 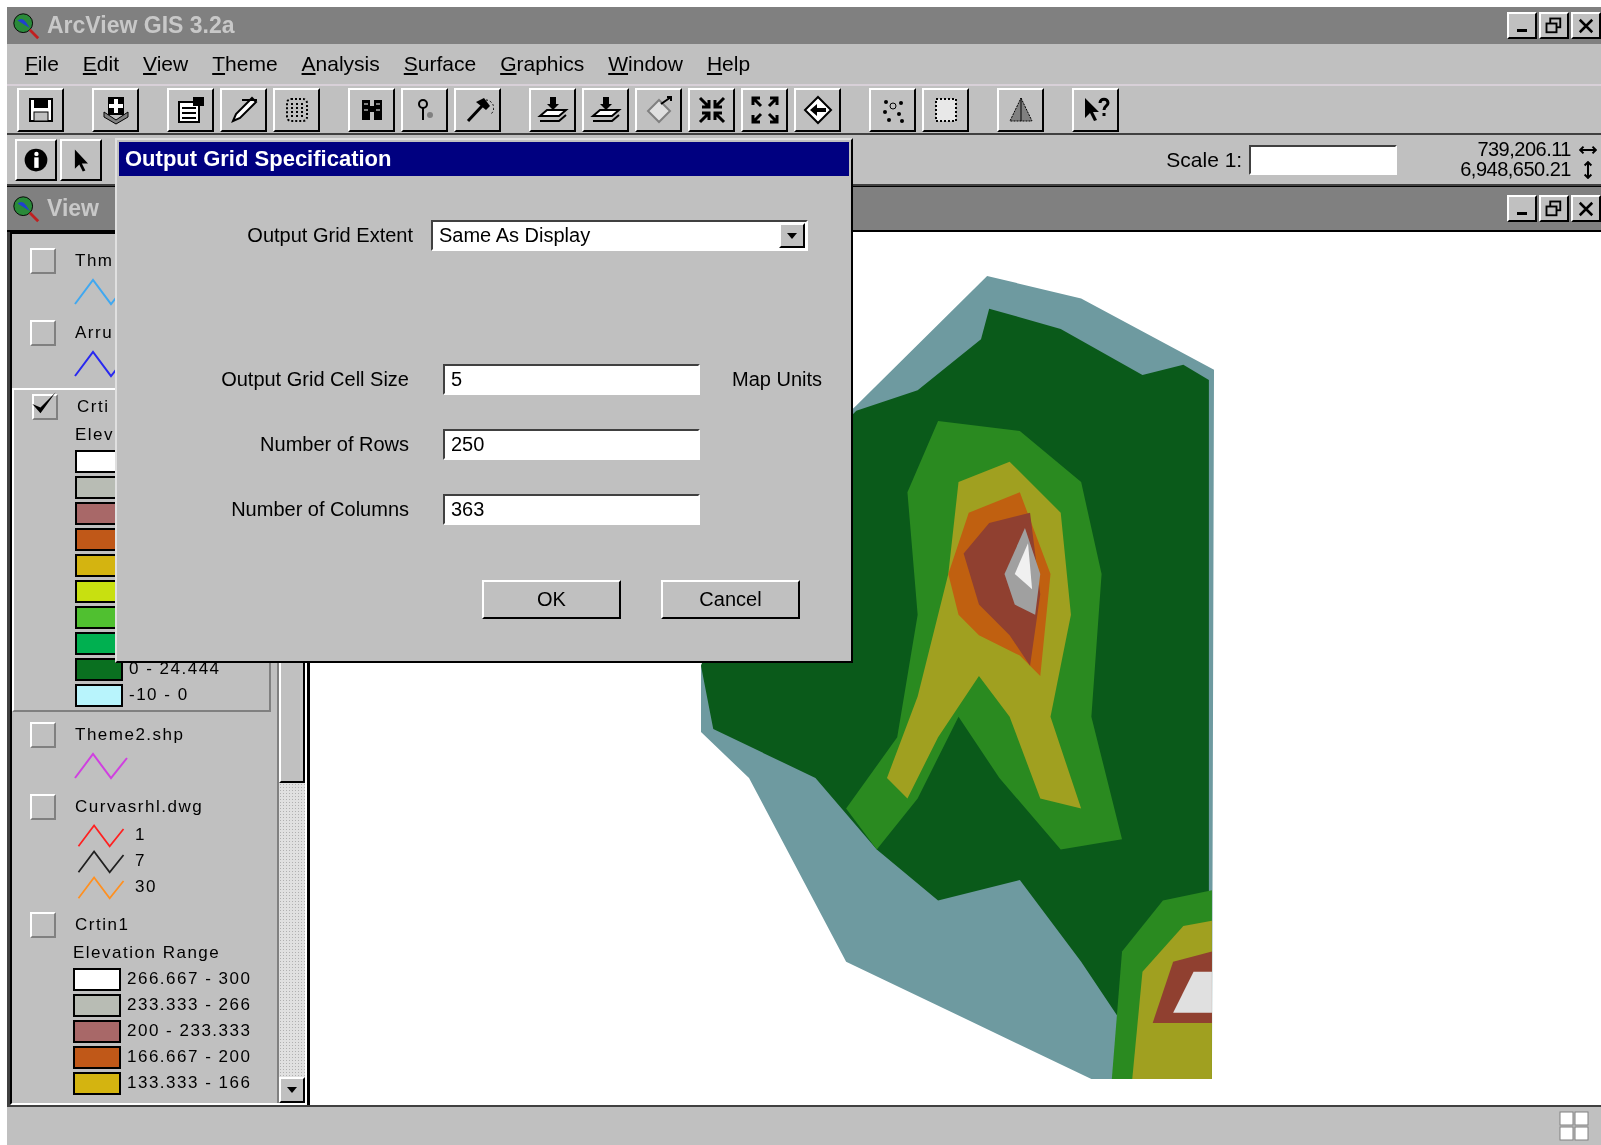 What do you see at coordinates (334, 444) in the screenshot?
I see `field-label: Number of Rows` at bounding box center [334, 444].